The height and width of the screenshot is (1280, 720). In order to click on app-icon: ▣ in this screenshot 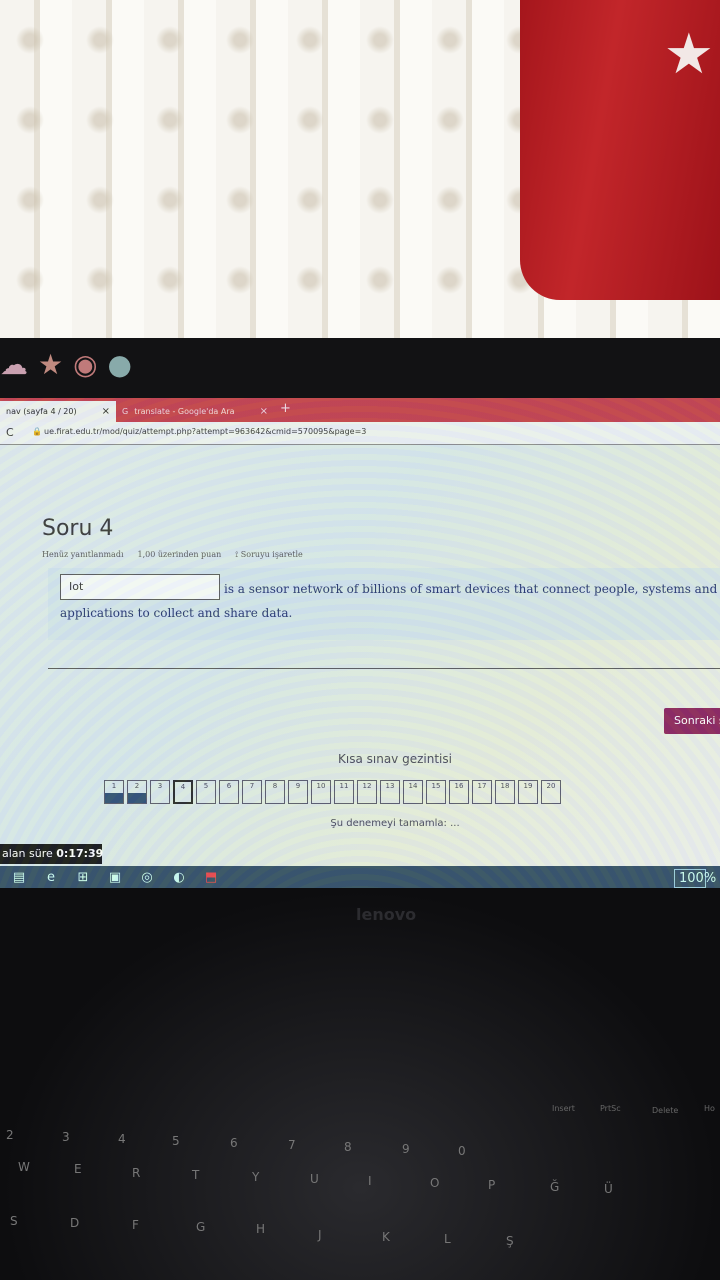, I will do `click(115, 877)`.